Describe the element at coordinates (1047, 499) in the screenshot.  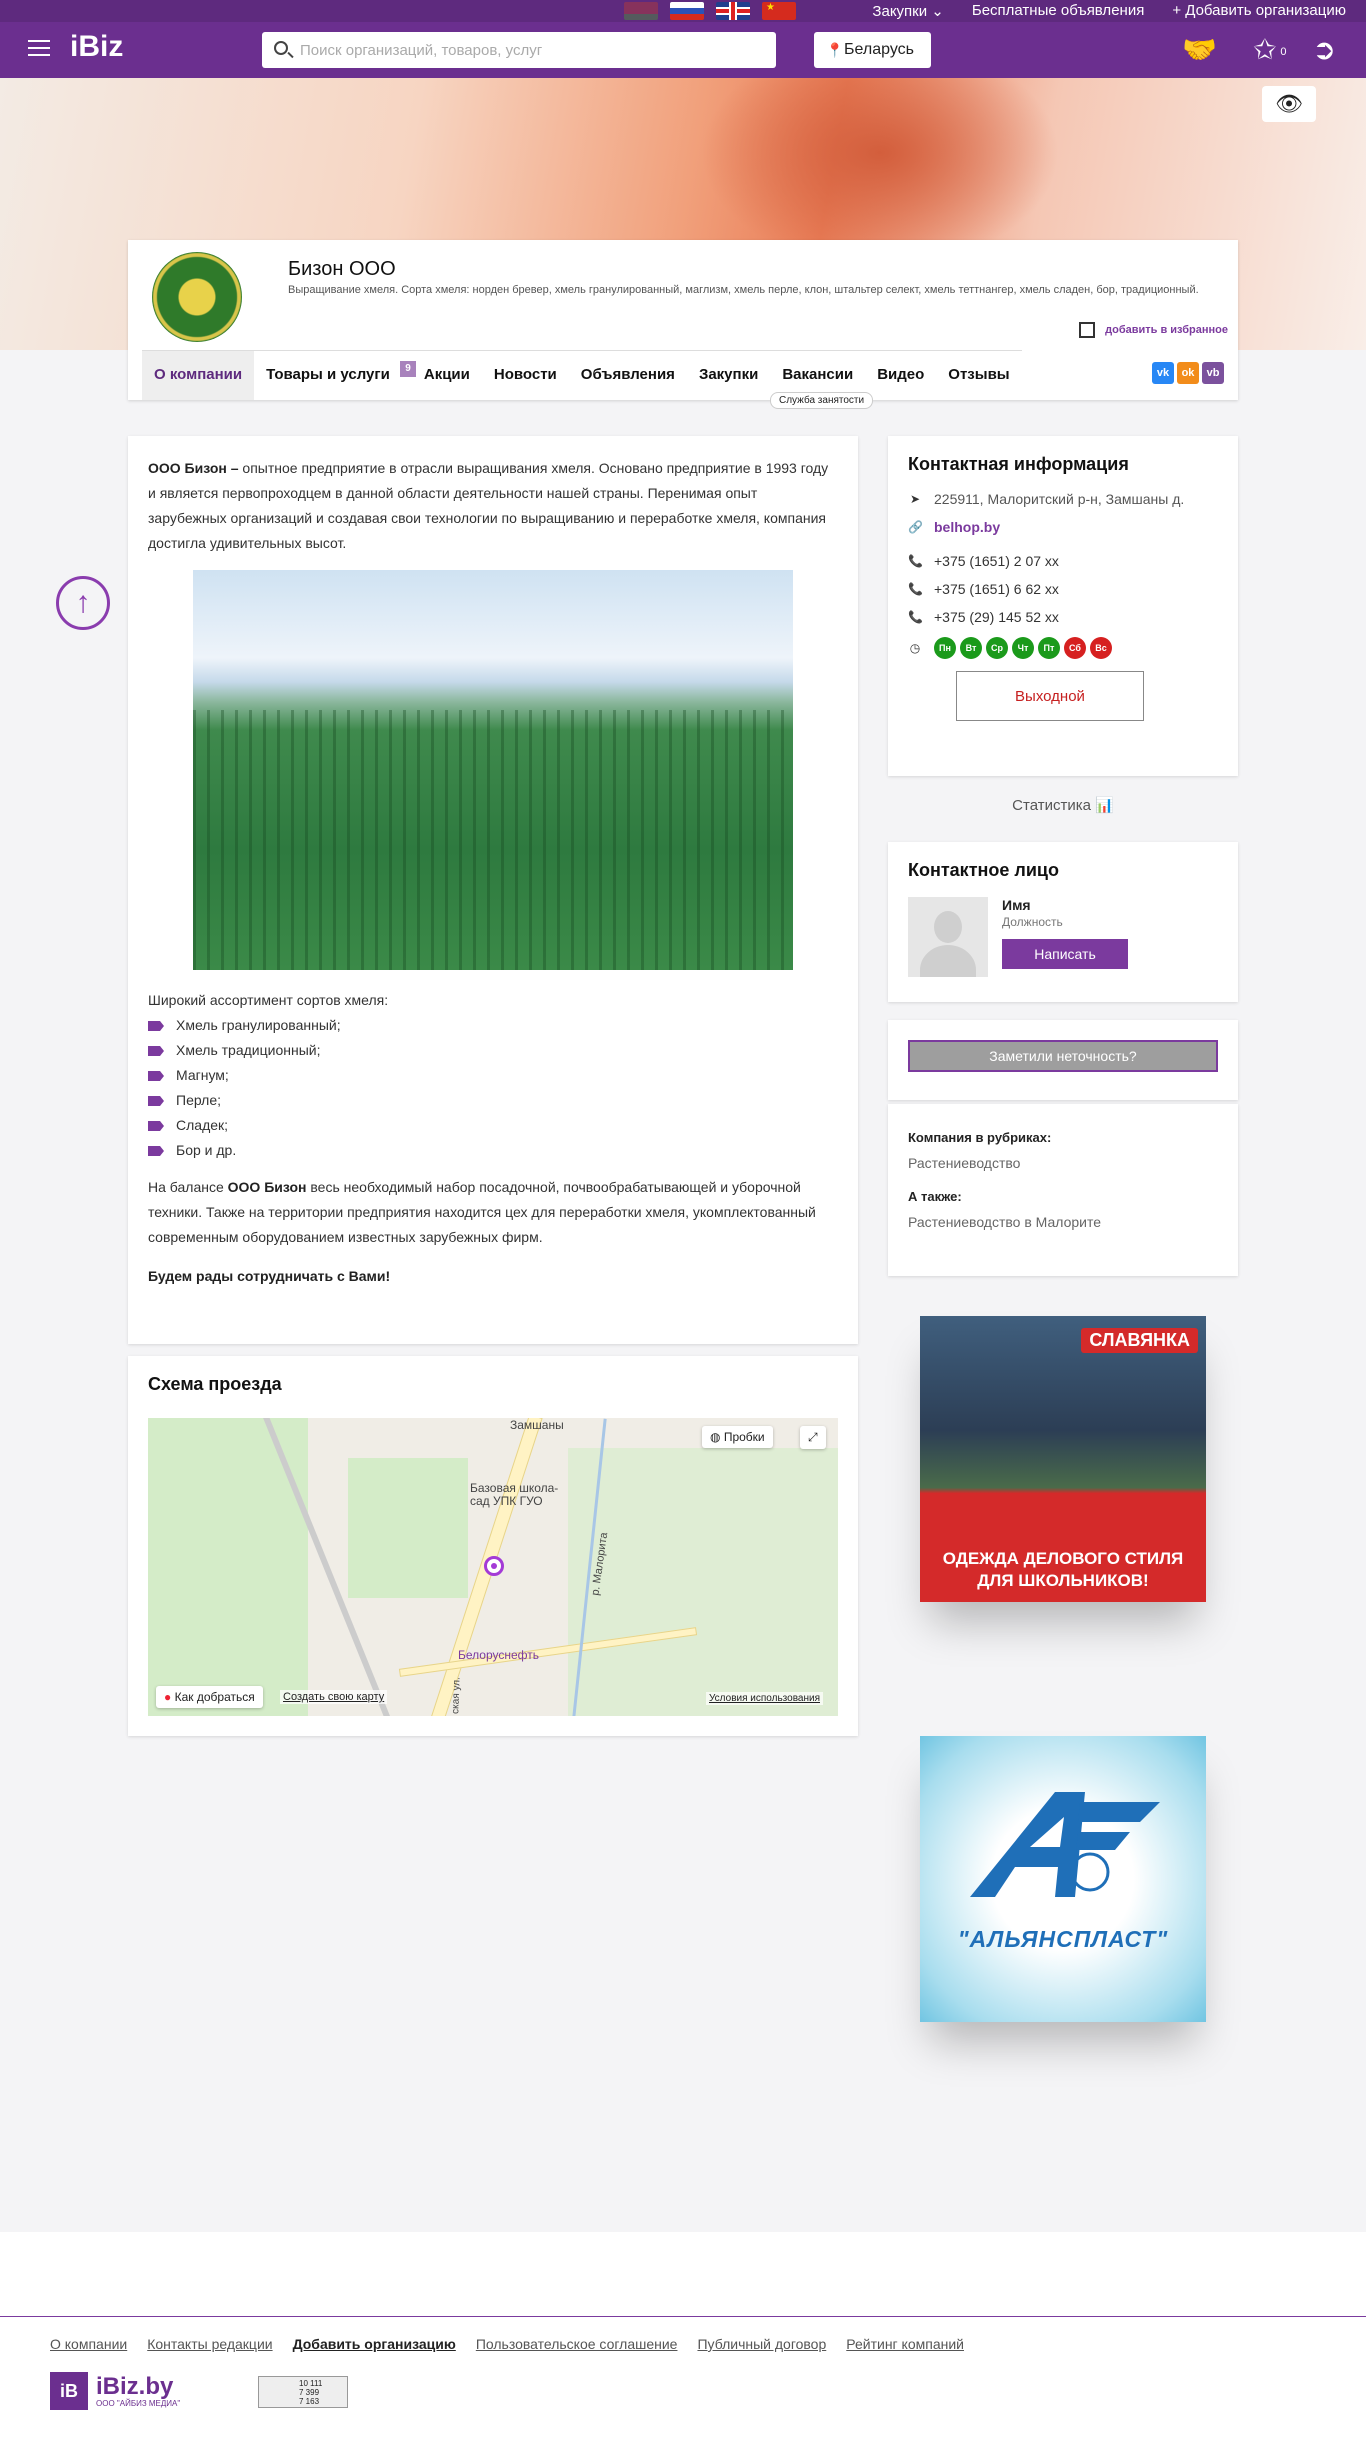
I see `address-row: ➤ 225911, Малоритский р-н, Замшаны д.` at that location.